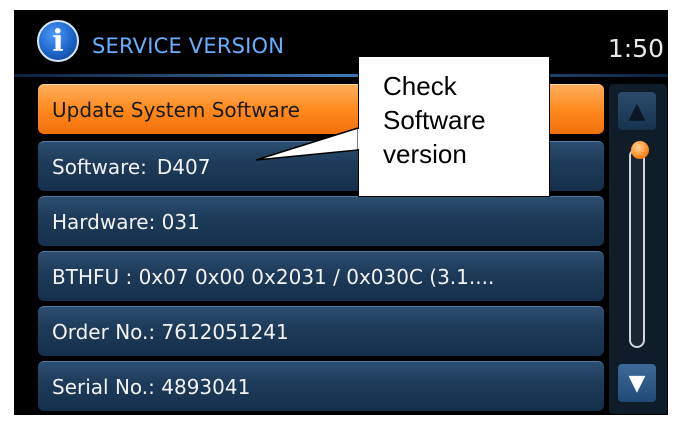 The height and width of the screenshot is (423, 682). I want to click on scroll-rail, so click(637, 248).